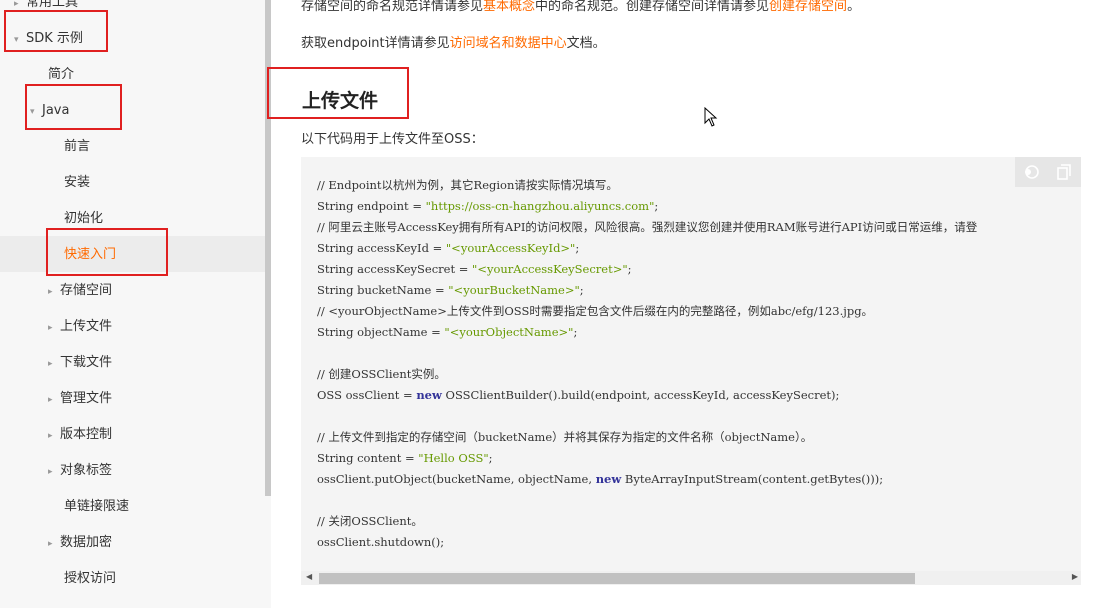 This screenshot has height=608, width=1101. What do you see at coordinates (86, 470) in the screenshot?
I see `sidebar-item-label: 对象标签` at bounding box center [86, 470].